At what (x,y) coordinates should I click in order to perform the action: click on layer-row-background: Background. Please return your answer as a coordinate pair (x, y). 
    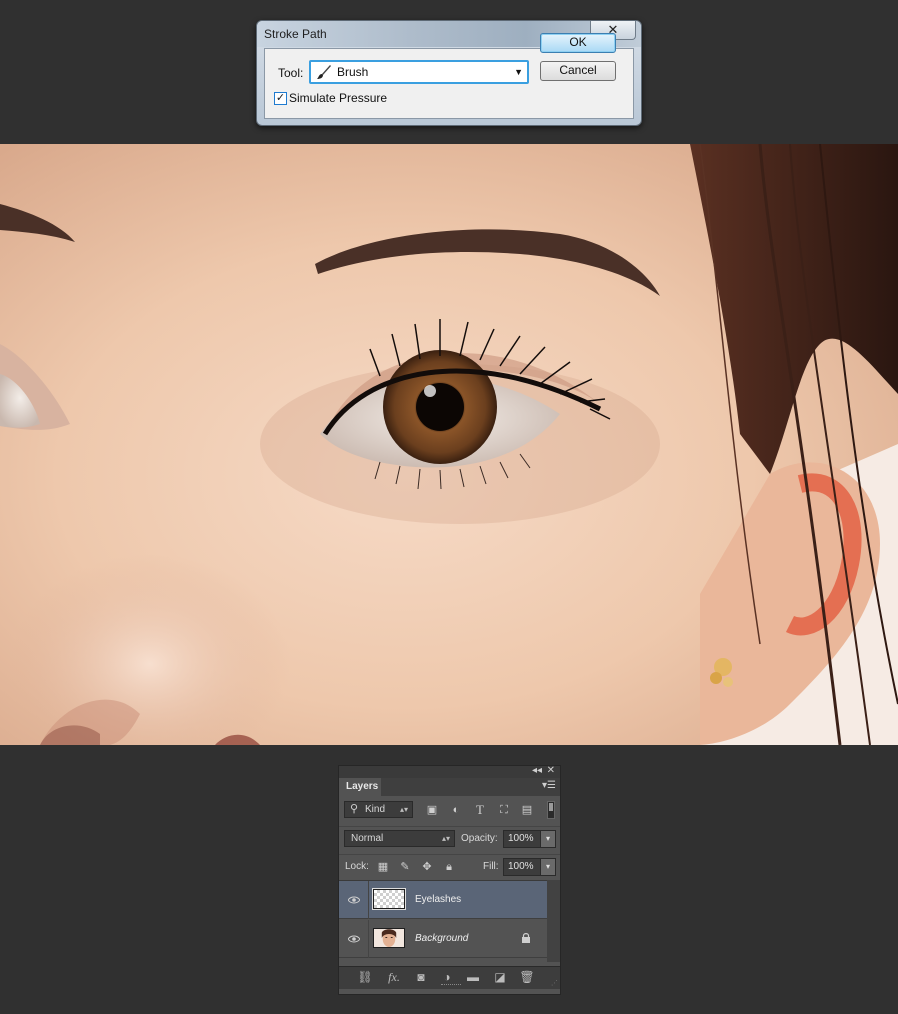
    Looking at the image, I should click on (443, 939).